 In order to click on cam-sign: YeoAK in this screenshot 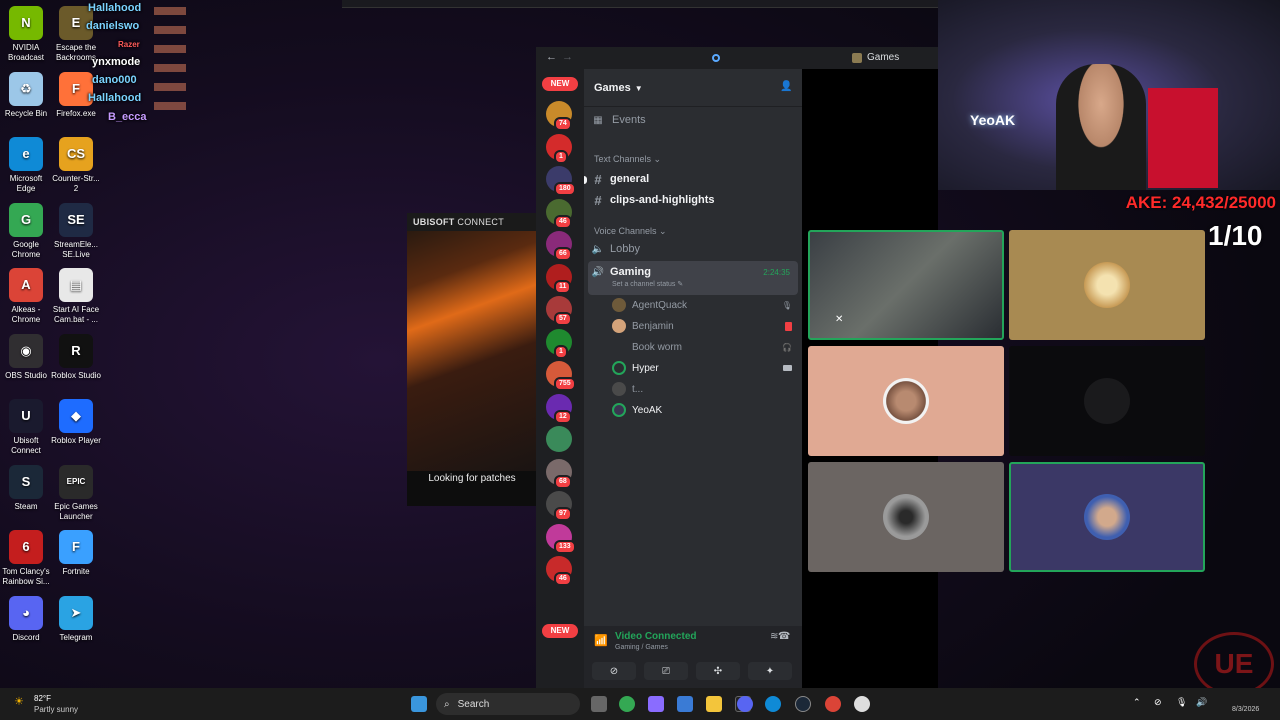, I will do `click(993, 120)`.